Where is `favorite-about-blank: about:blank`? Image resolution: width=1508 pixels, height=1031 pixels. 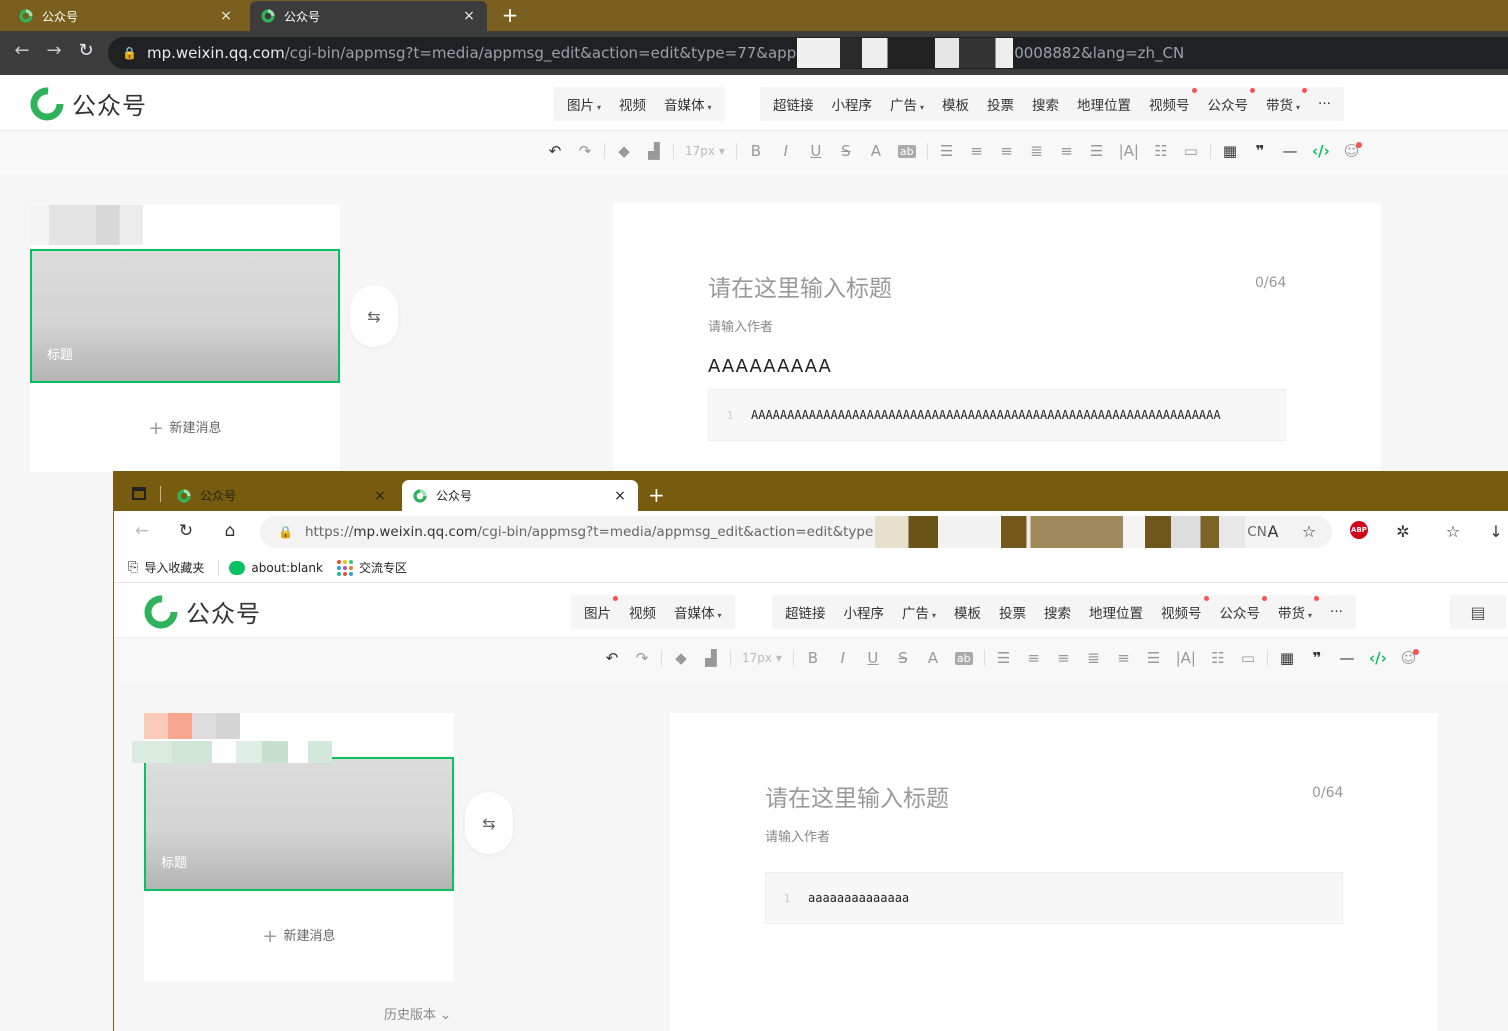 favorite-about-blank: about:blank is located at coordinates (276, 567).